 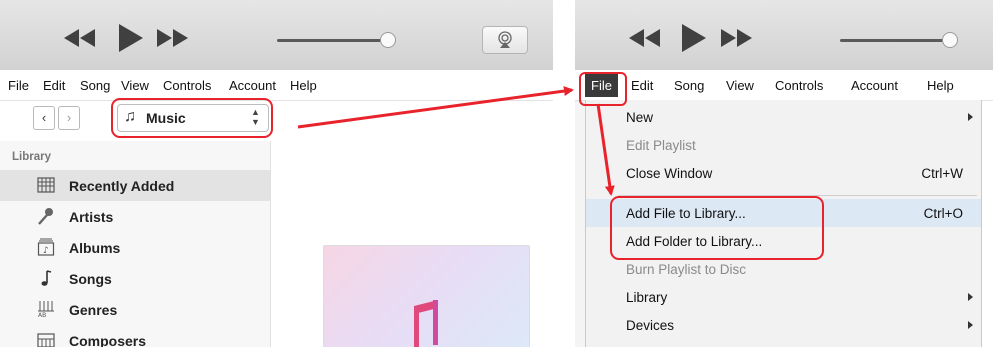 What do you see at coordinates (435, 107) in the screenshot?
I see `arrow-to-file-menu` at bounding box center [435, 107].